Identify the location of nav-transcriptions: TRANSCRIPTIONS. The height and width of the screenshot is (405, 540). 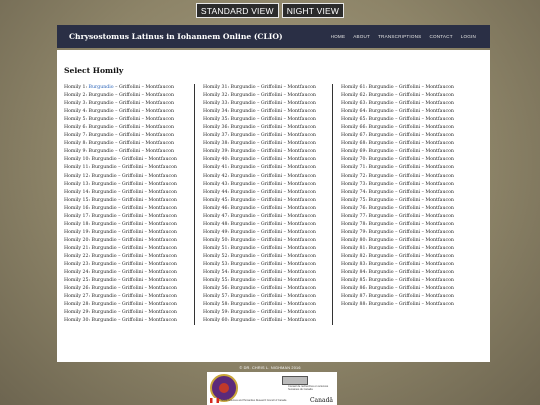
(399, 36).